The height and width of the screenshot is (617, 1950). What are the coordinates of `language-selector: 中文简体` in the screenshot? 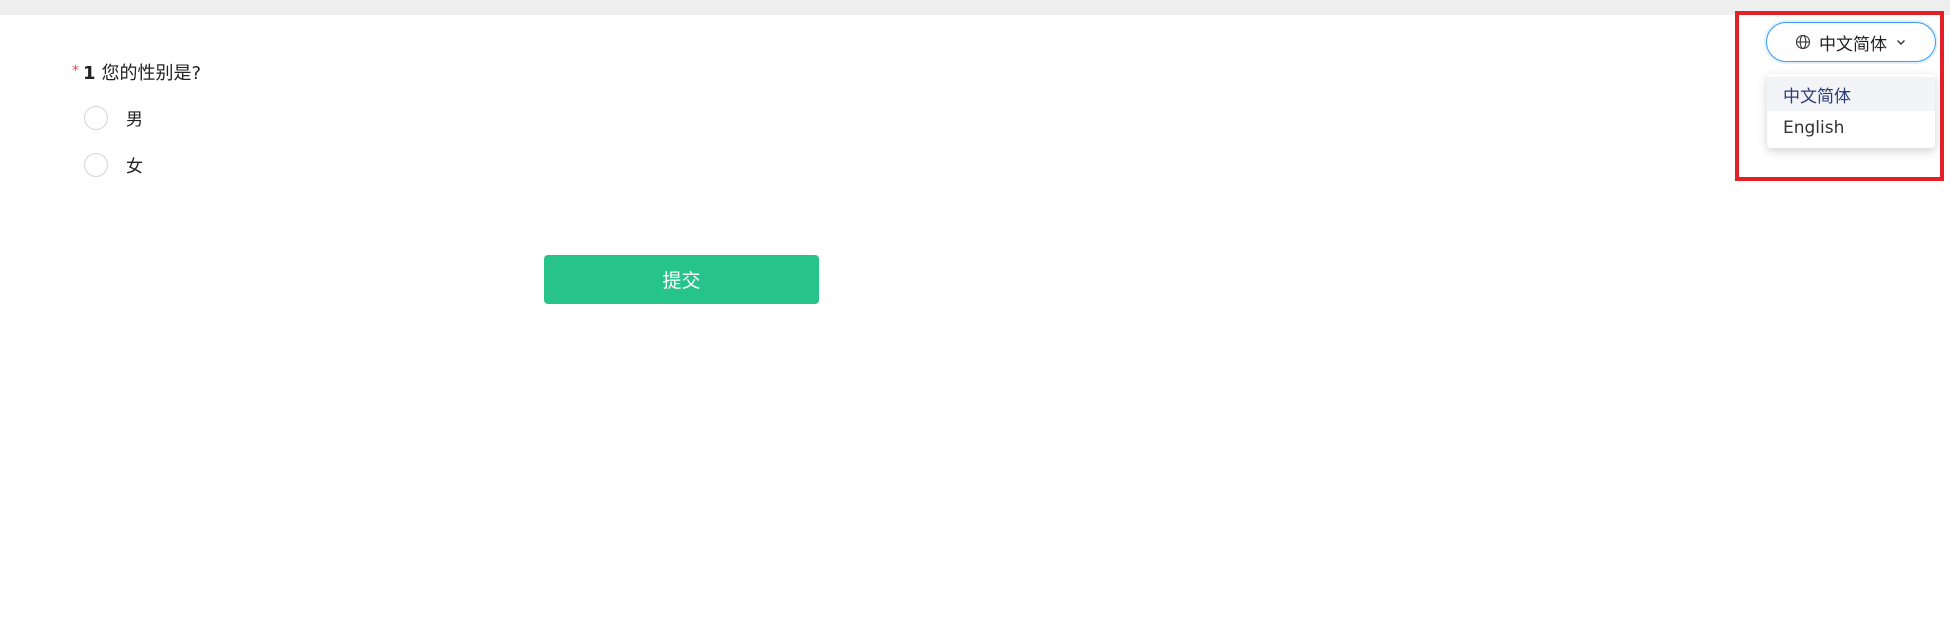 It's located at (1851, 42).